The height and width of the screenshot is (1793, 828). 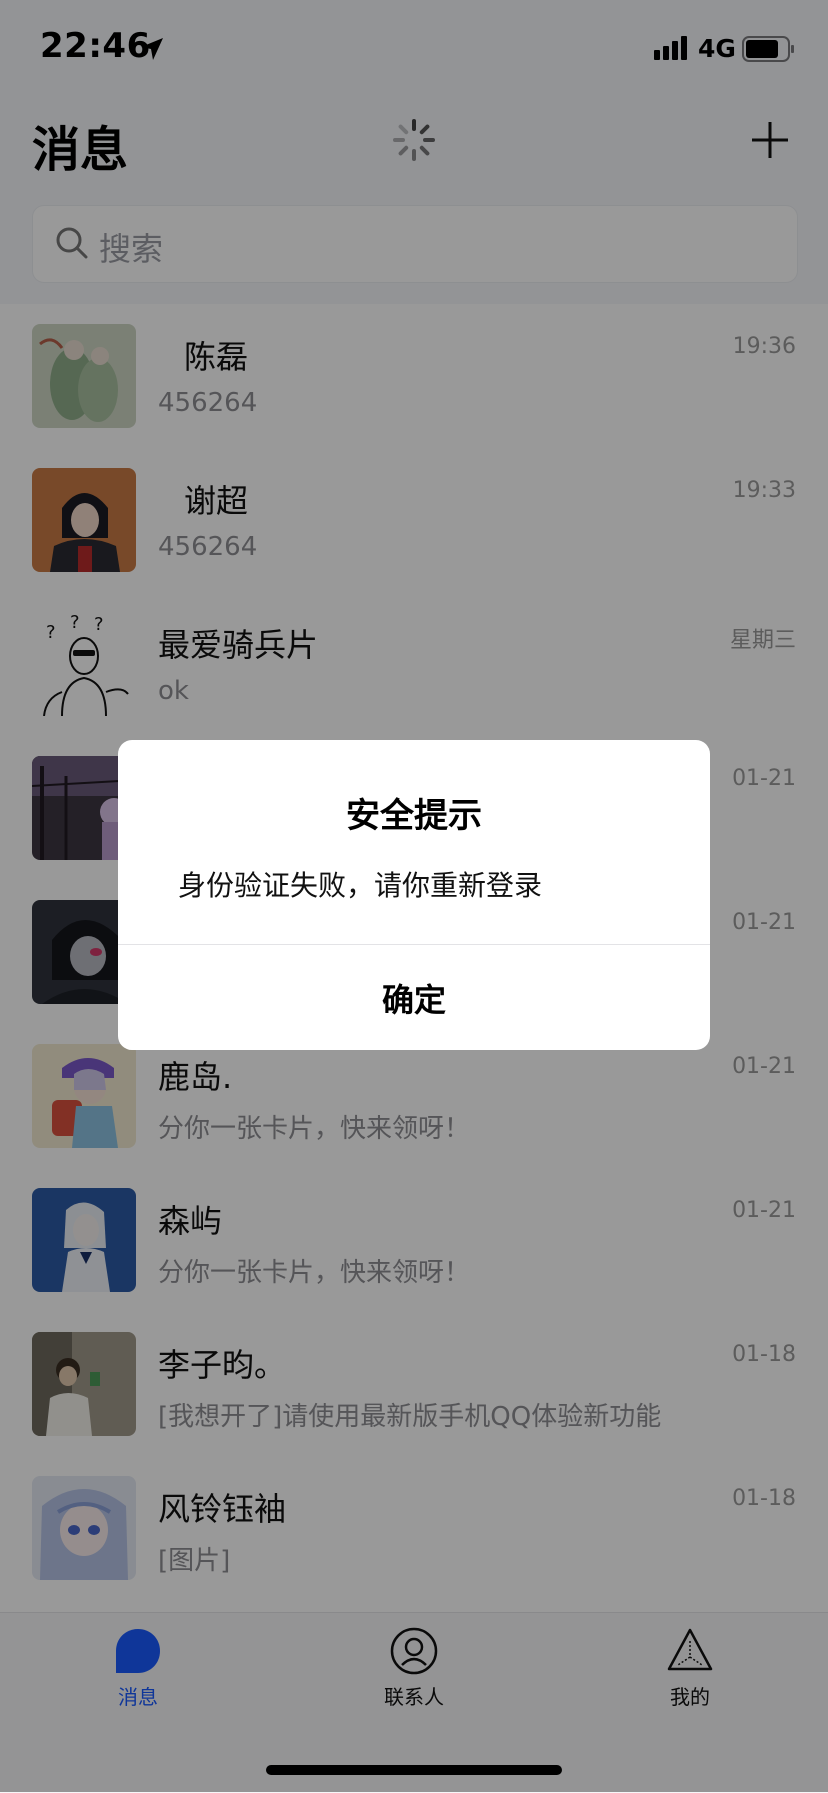 I want to click on dialog-message: 身份验证失败，请你重新登录, so click(x=360, y=885).